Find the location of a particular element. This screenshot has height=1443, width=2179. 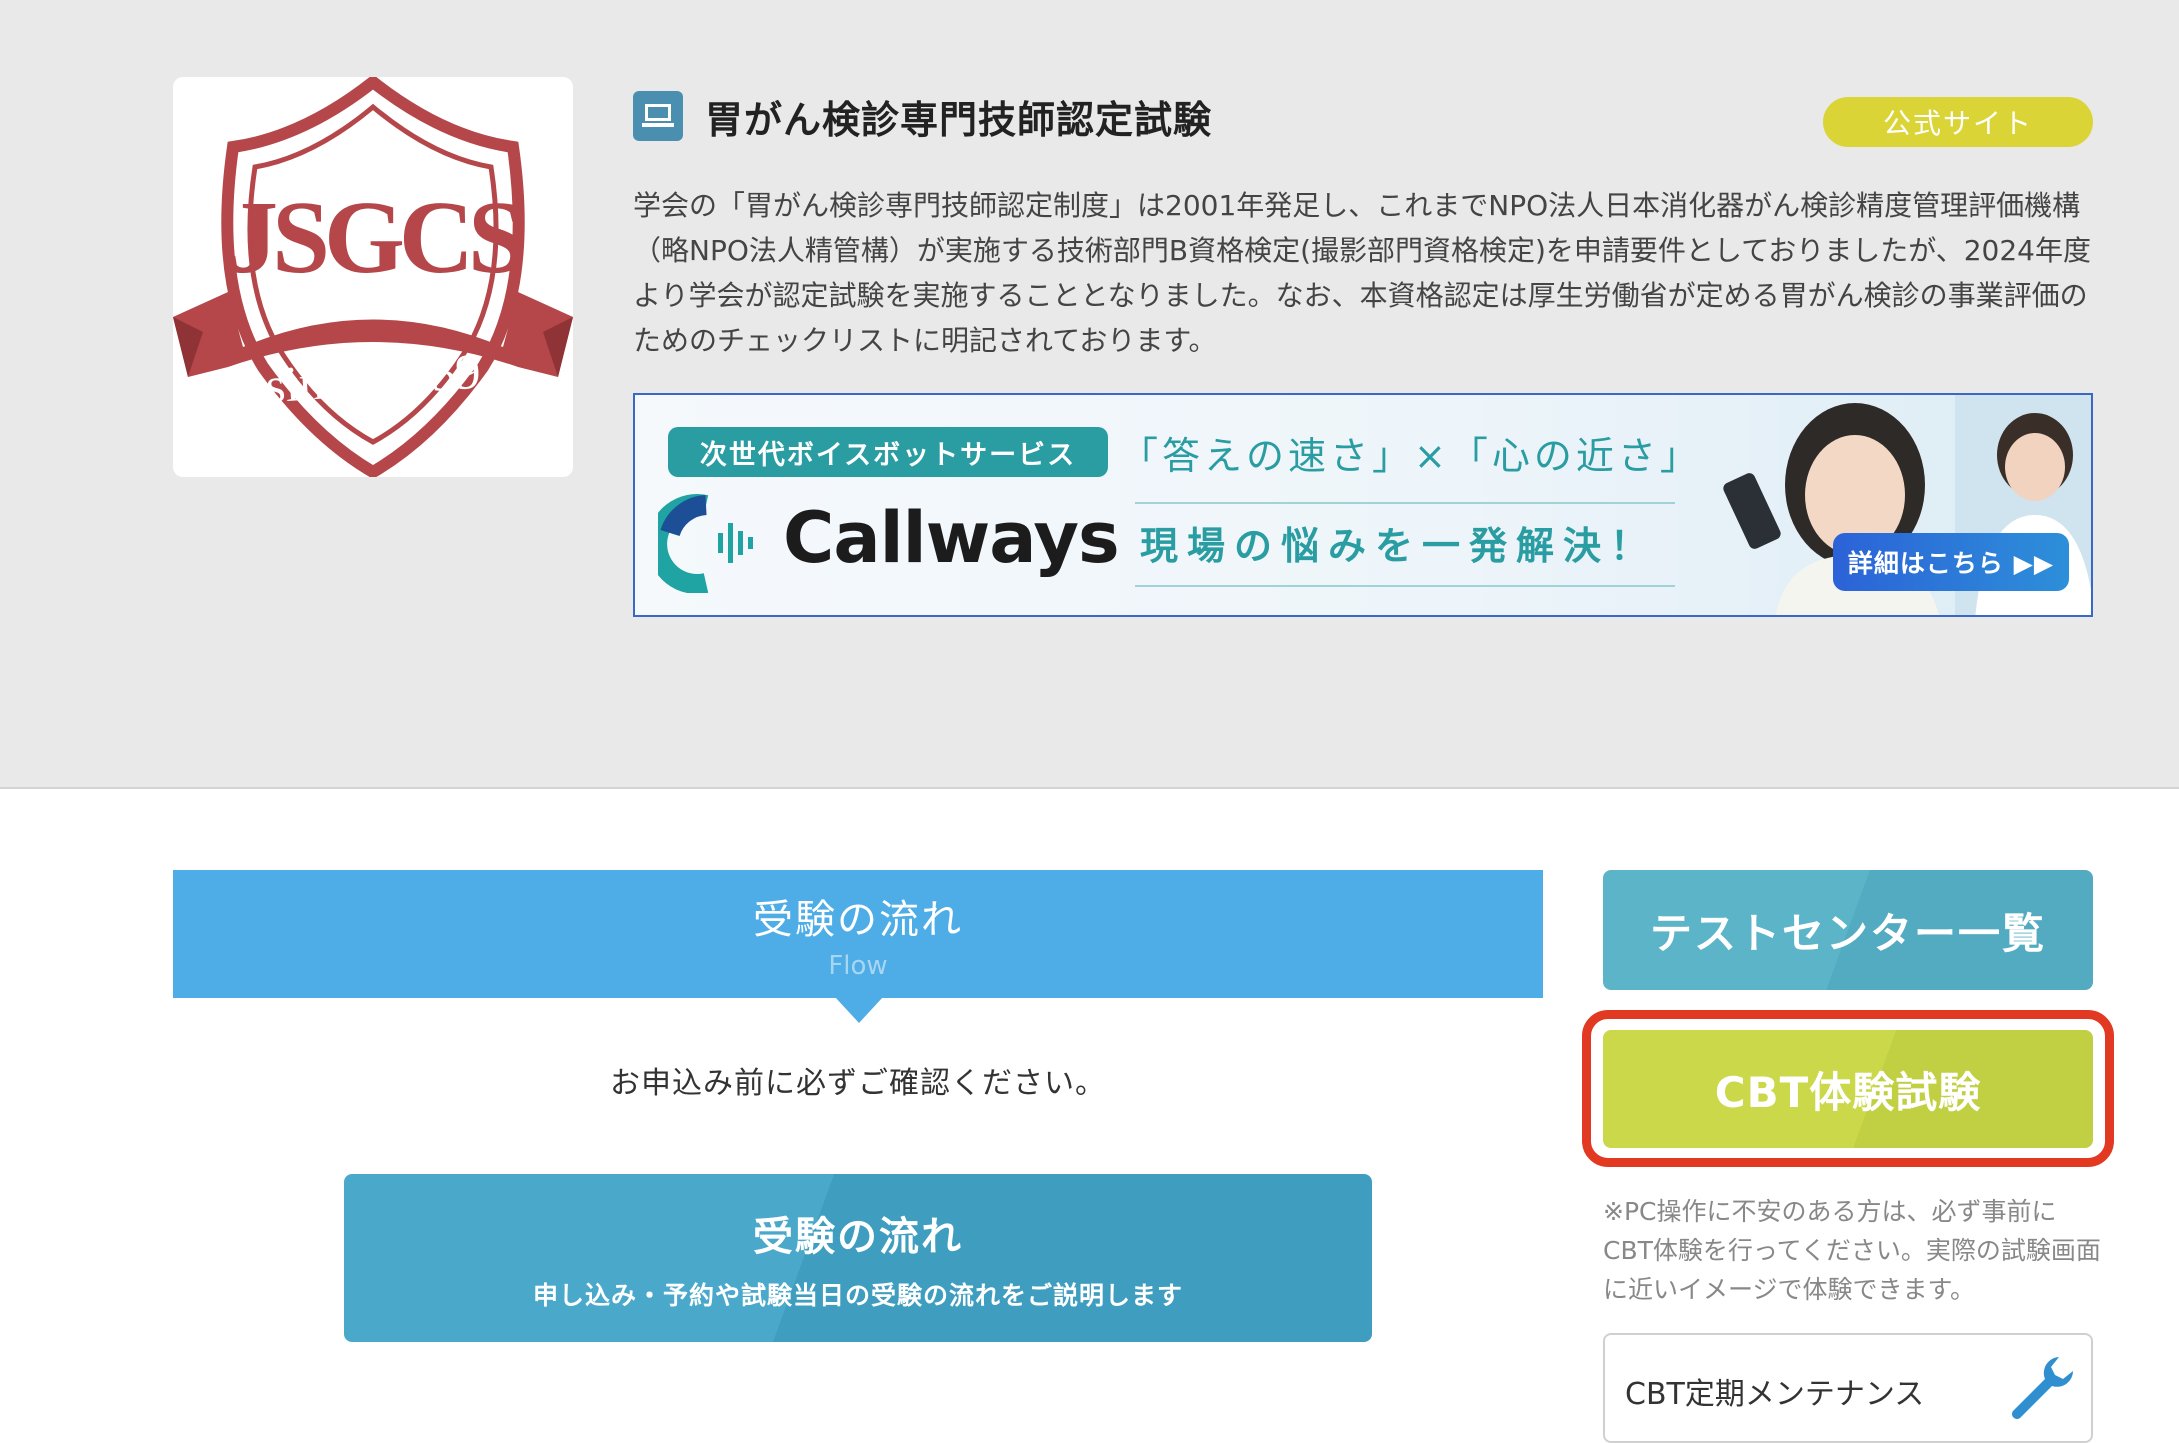

official-site-button: 公式サイト is located at coordinates (1958, 122).